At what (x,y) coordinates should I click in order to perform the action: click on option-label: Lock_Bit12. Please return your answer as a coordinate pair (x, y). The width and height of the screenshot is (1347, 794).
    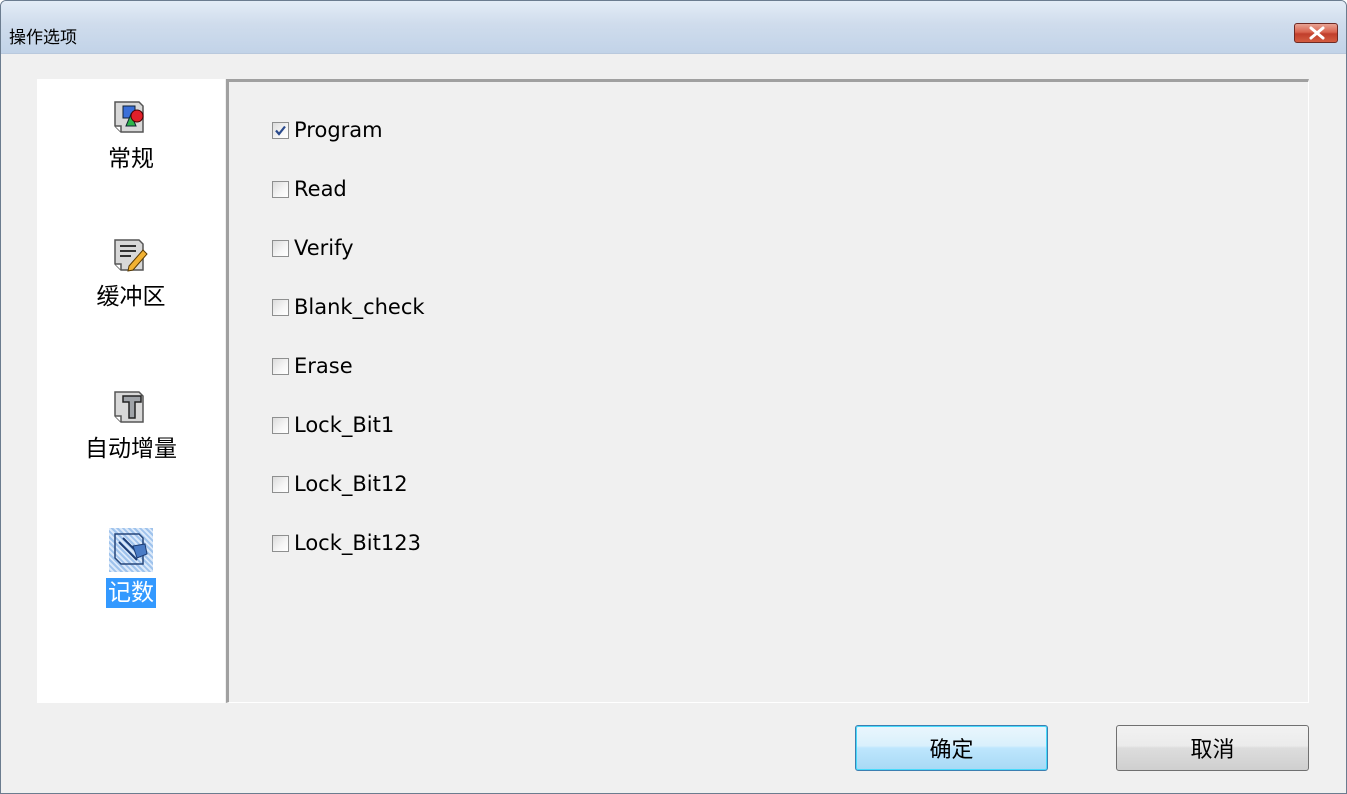
    Looking at the image, I should click on (351, 484).